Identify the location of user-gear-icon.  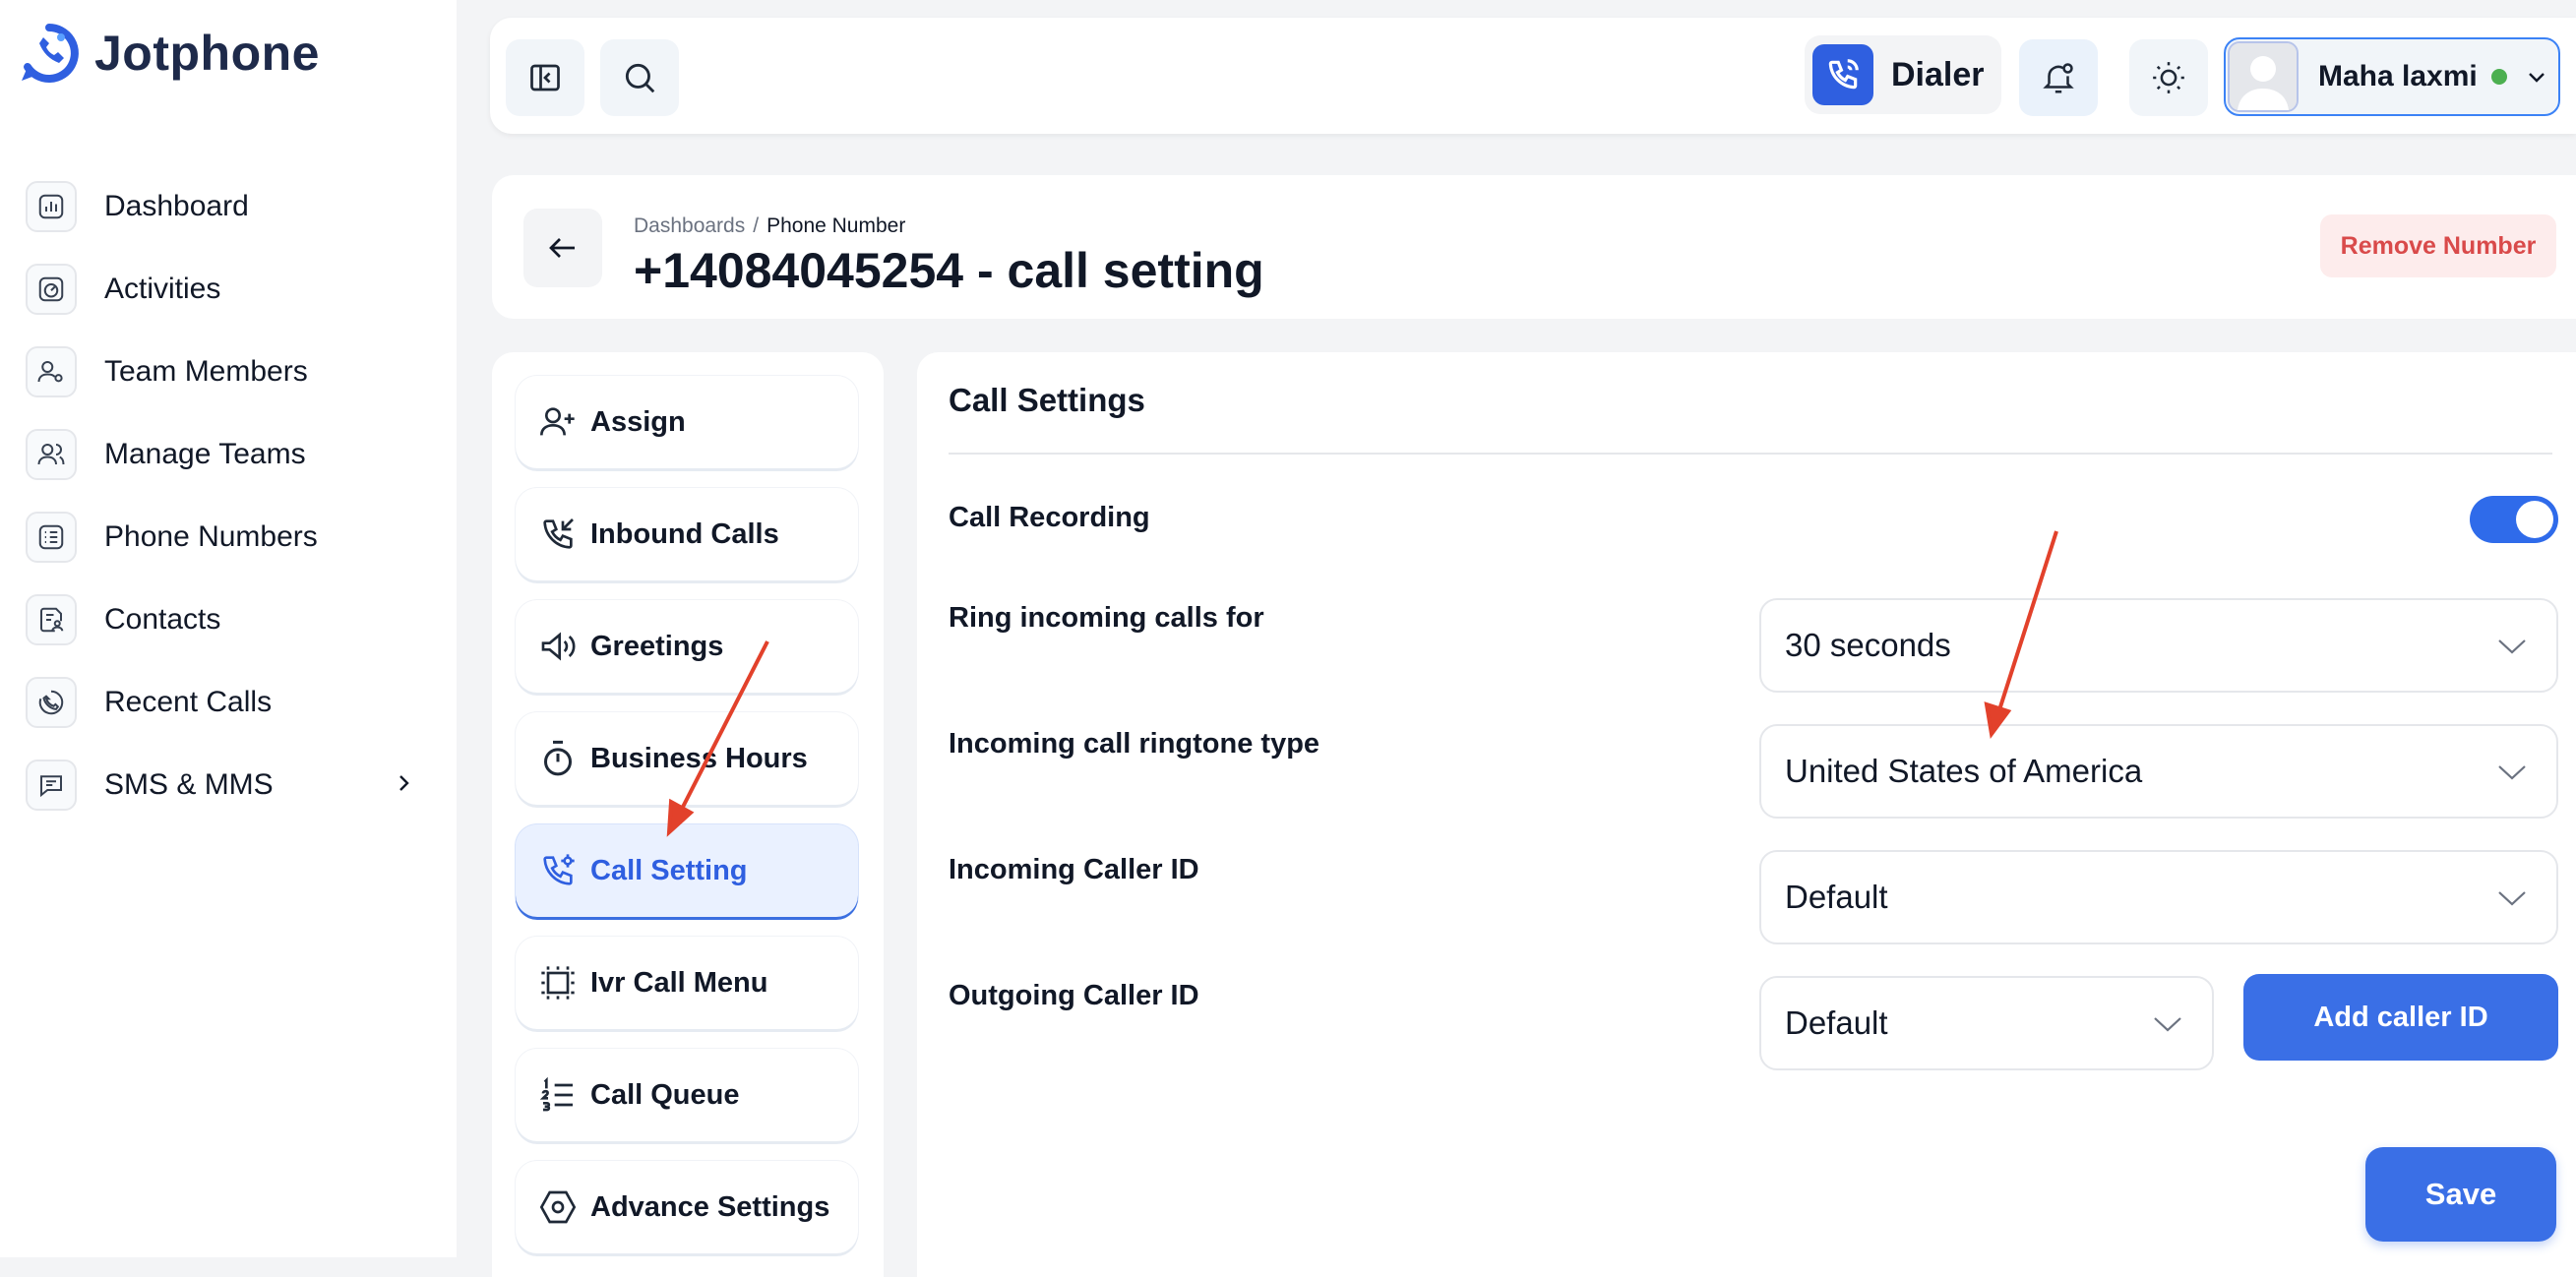
(51, 371).